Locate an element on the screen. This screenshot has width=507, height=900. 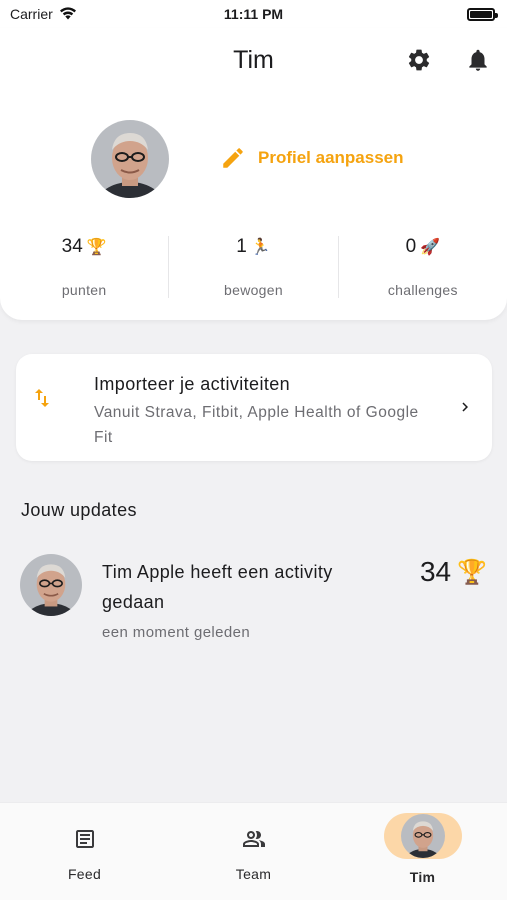
stat-points: 34 🏆 punten is located at coordinates (84, 267).